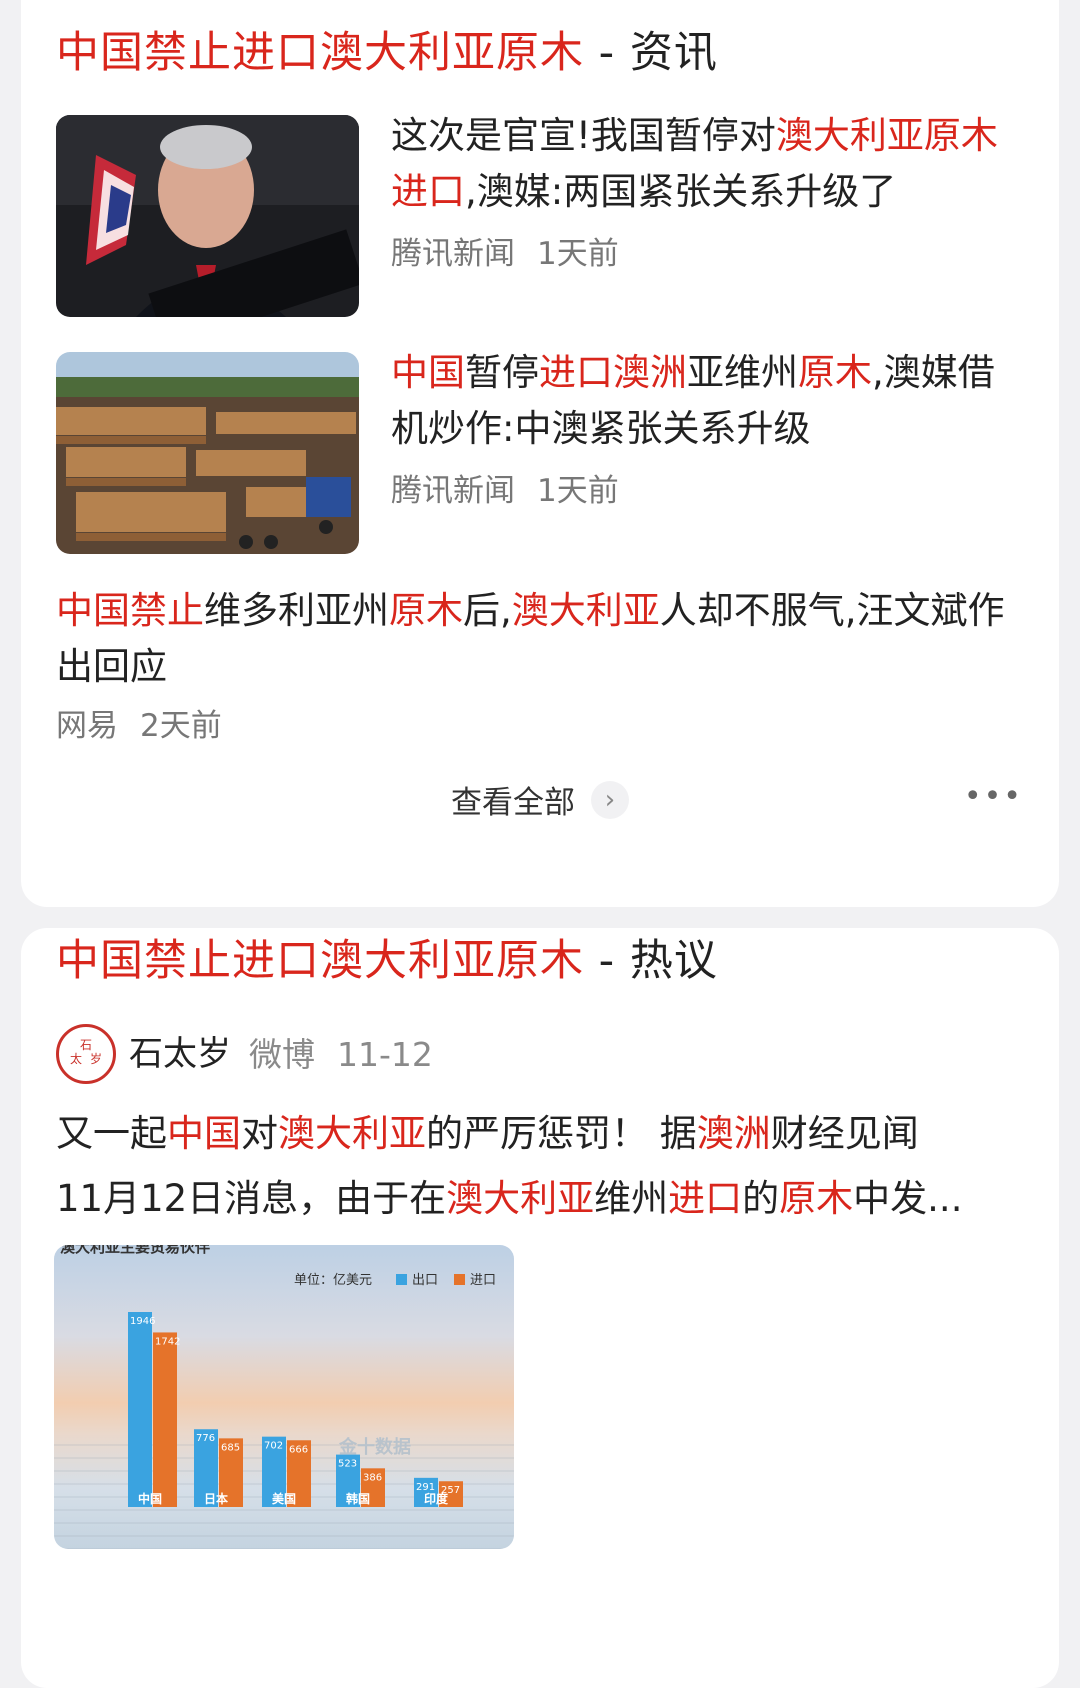 This screenshot has width=1080, height=1688. I want to click on post-meta: 微博 11-12, so click(341, 1052).